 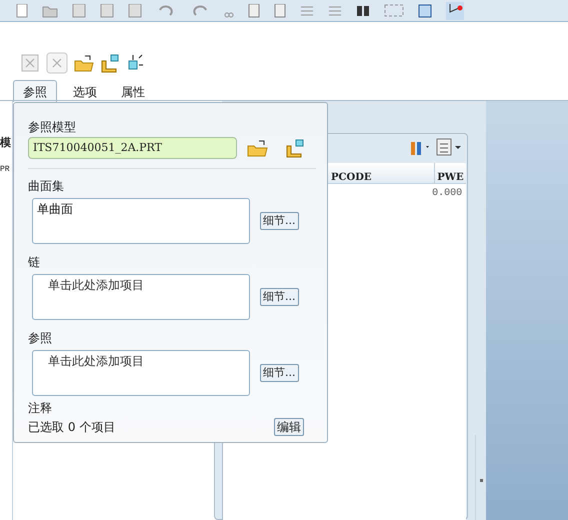 I want to click on field-label: 参照模型, so click(x=52, y=127).